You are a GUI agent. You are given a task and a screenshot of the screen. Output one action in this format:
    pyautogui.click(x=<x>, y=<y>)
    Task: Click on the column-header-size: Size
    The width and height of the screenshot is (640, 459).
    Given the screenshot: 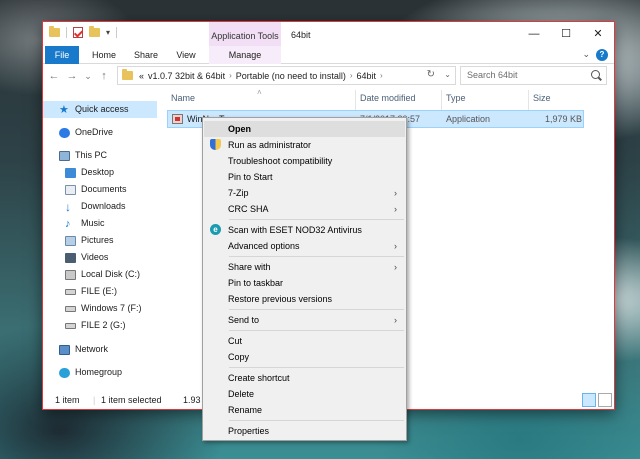 What is the action you would take?
    pyautogui.click(x=542, y=98)
    